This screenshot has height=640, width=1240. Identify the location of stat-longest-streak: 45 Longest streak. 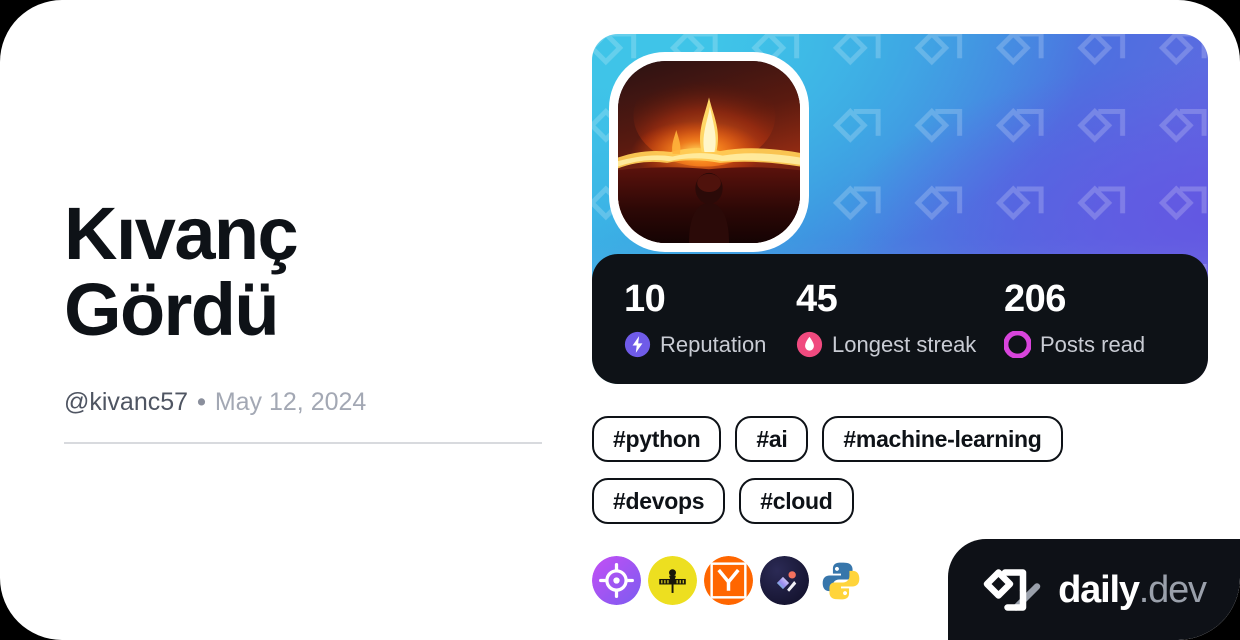
(900, 319).